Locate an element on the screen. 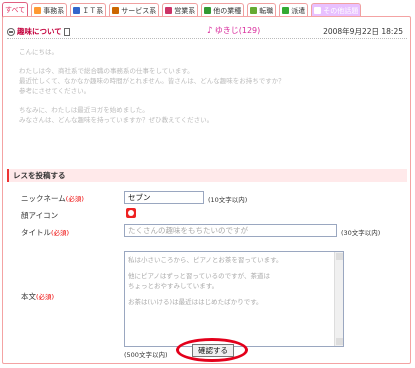 The height and width of the screenshot is (368, 415). briefcase-icon is located at coordinates (169, 10).